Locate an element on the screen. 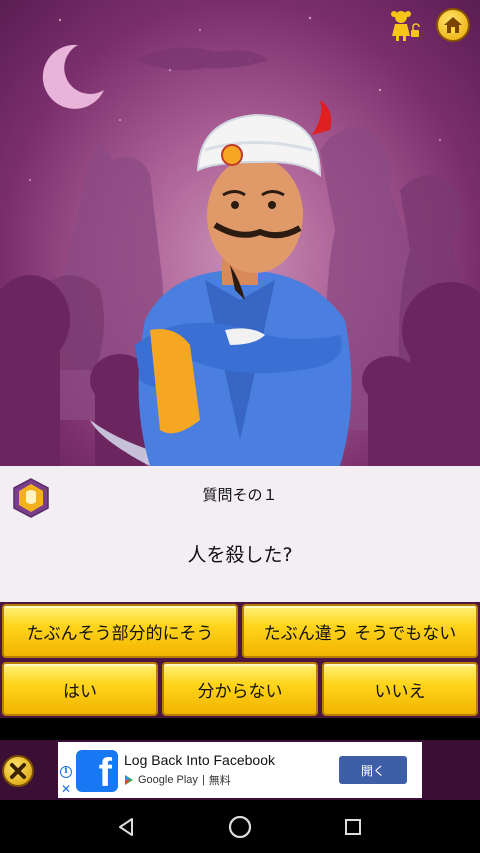  google-play-icon is located at coordinates (129, 780).